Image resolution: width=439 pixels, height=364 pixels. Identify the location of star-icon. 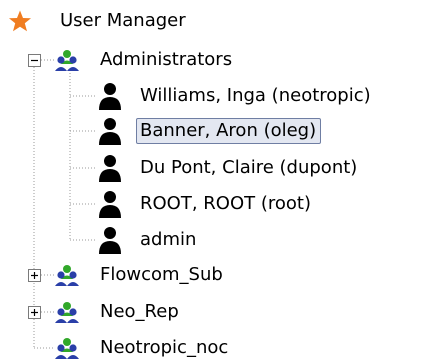
(20, 21).